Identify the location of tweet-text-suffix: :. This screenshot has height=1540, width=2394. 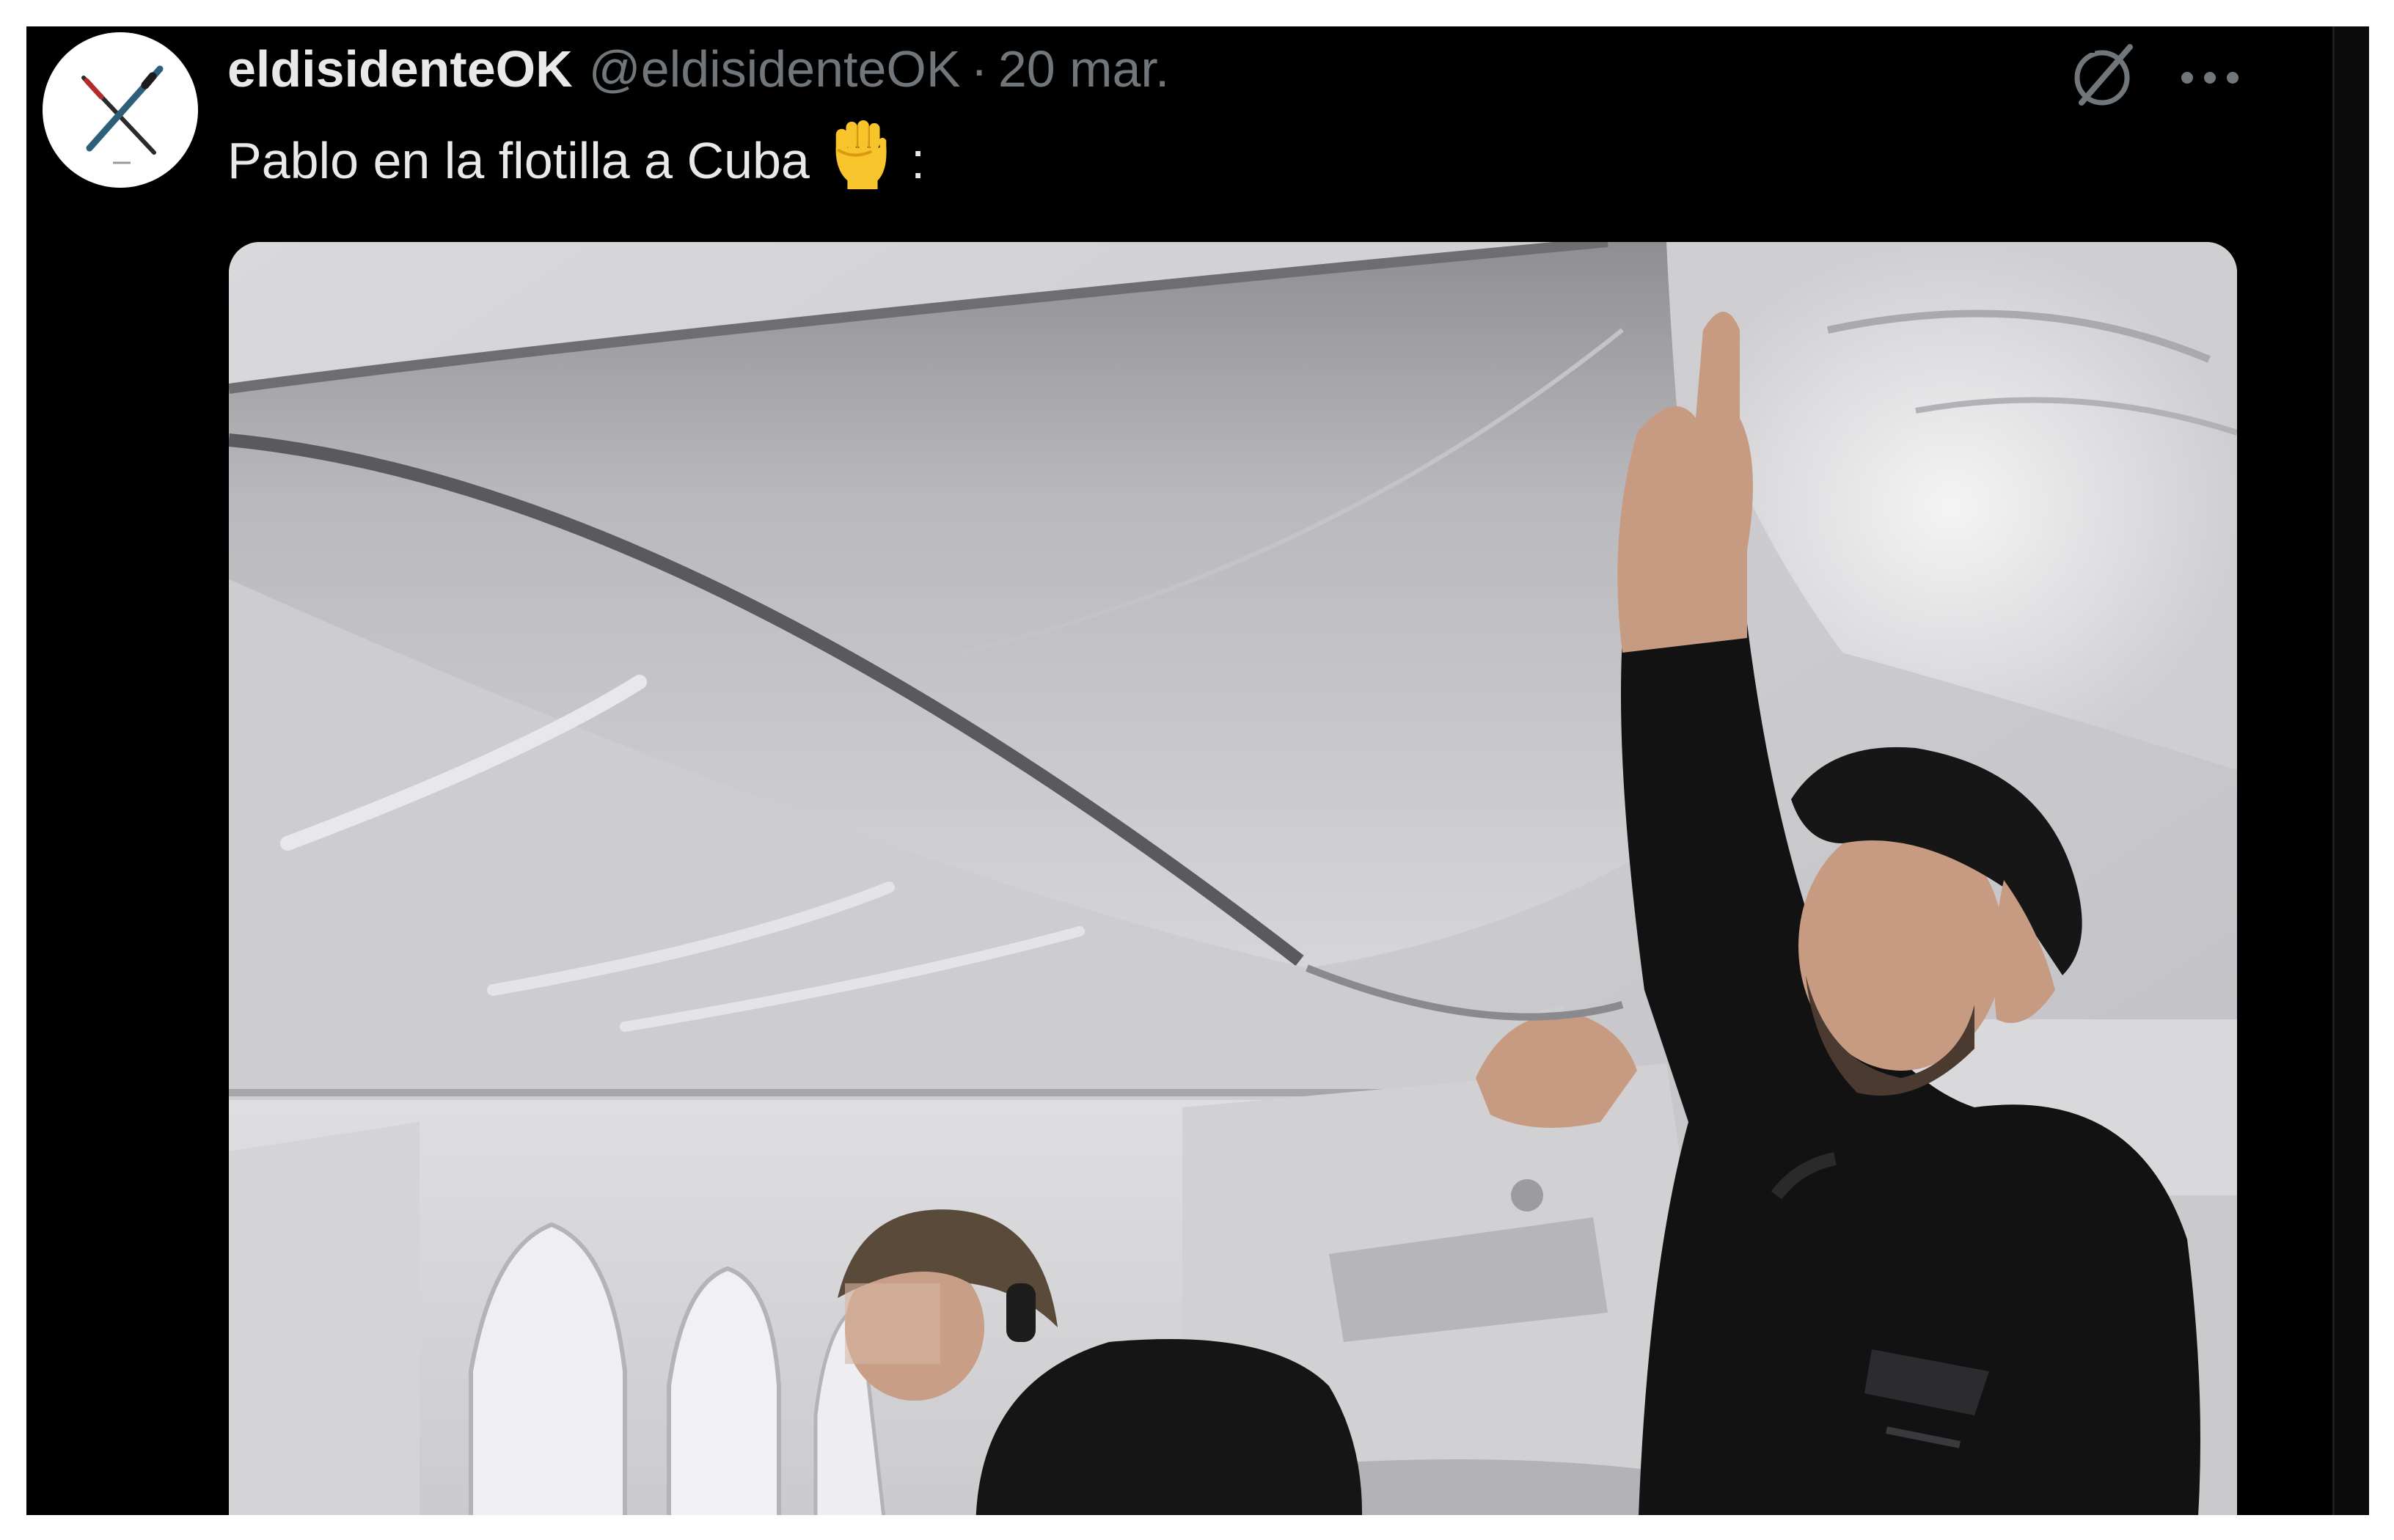
(918, 160).